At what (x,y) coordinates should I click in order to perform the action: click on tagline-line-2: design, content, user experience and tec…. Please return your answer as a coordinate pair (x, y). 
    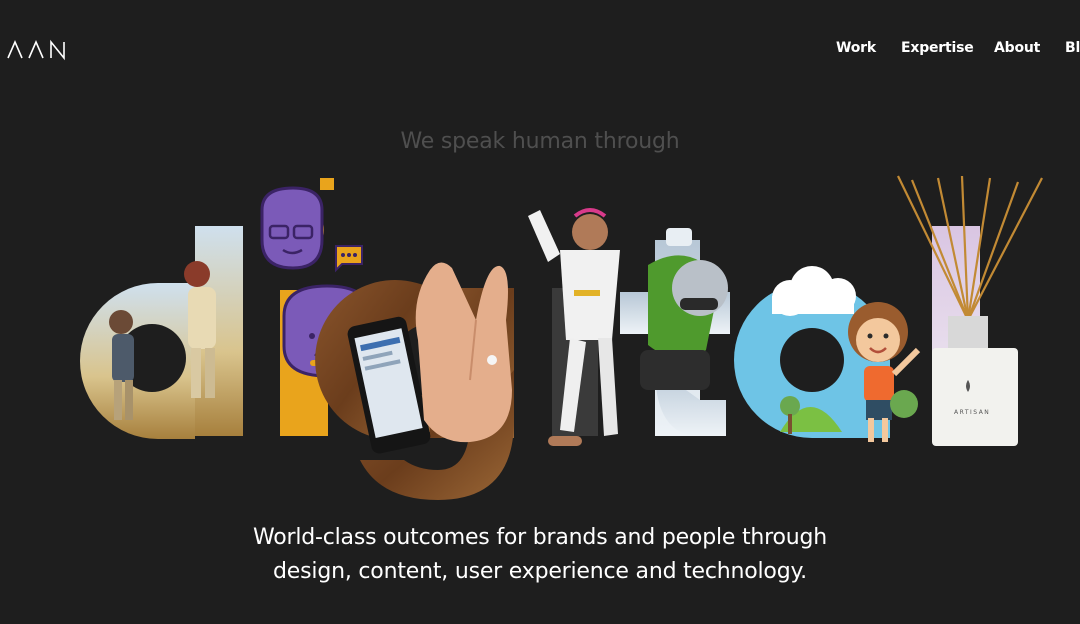
    Looking at the image, I should click on (540, 571).